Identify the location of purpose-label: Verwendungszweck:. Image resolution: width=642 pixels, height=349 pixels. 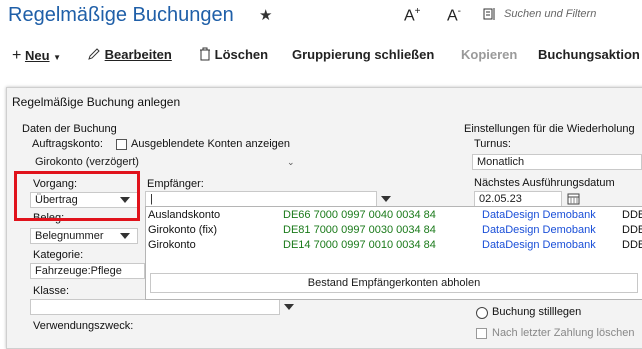
(83, 326).